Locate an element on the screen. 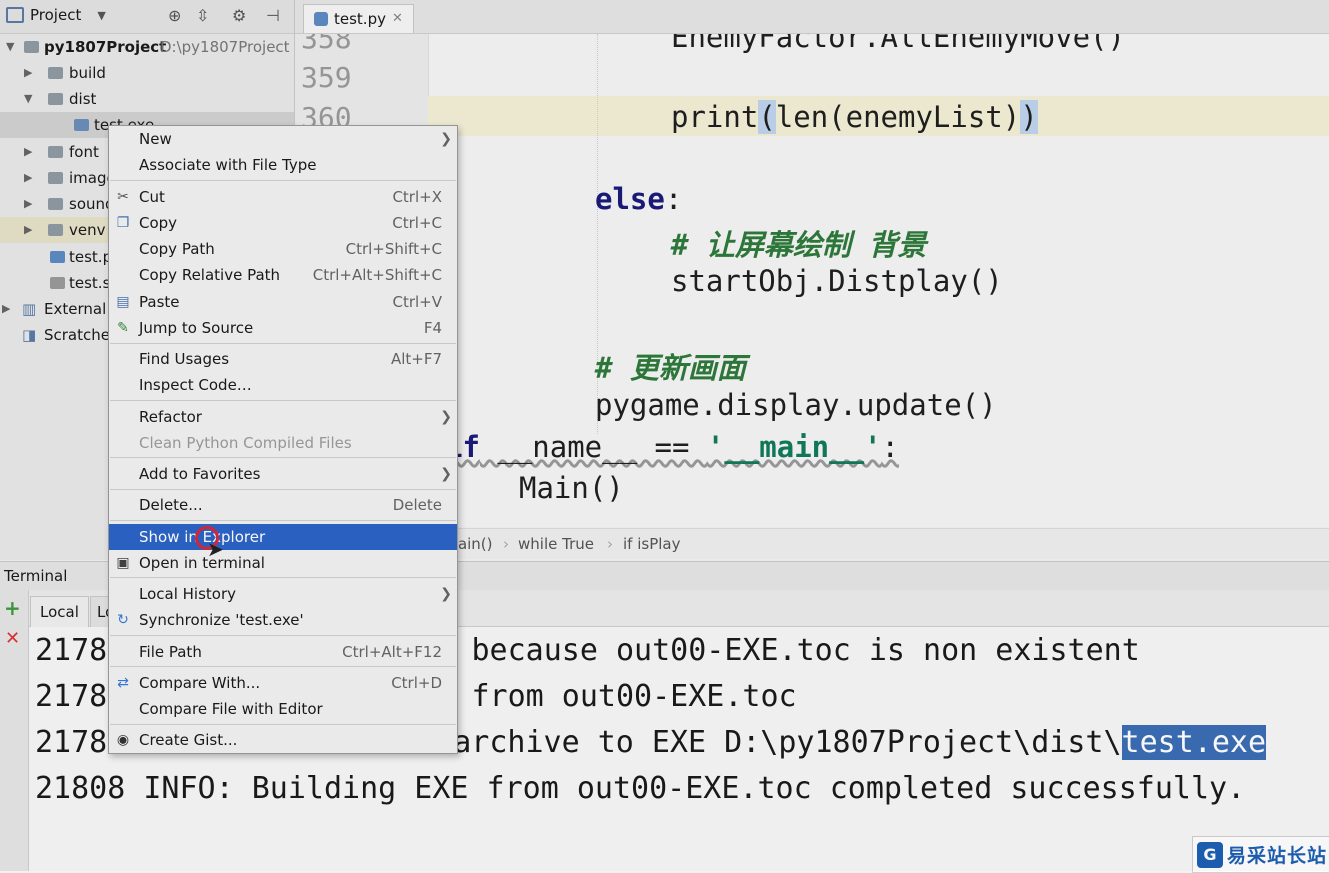 The width and height of the screenshot is (1329, 873). menu-item-cut: ✂ Cut Ctrl+X is located at coordinates (283, 197).